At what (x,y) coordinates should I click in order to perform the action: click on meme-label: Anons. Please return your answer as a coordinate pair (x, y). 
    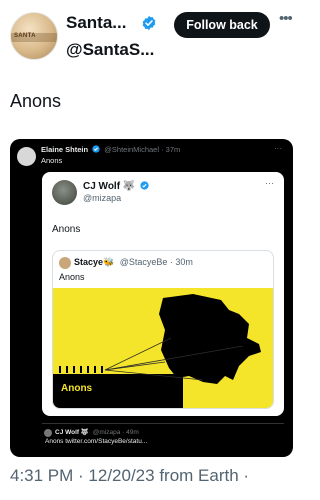
    Looking at the image, I should click on (77, 388).